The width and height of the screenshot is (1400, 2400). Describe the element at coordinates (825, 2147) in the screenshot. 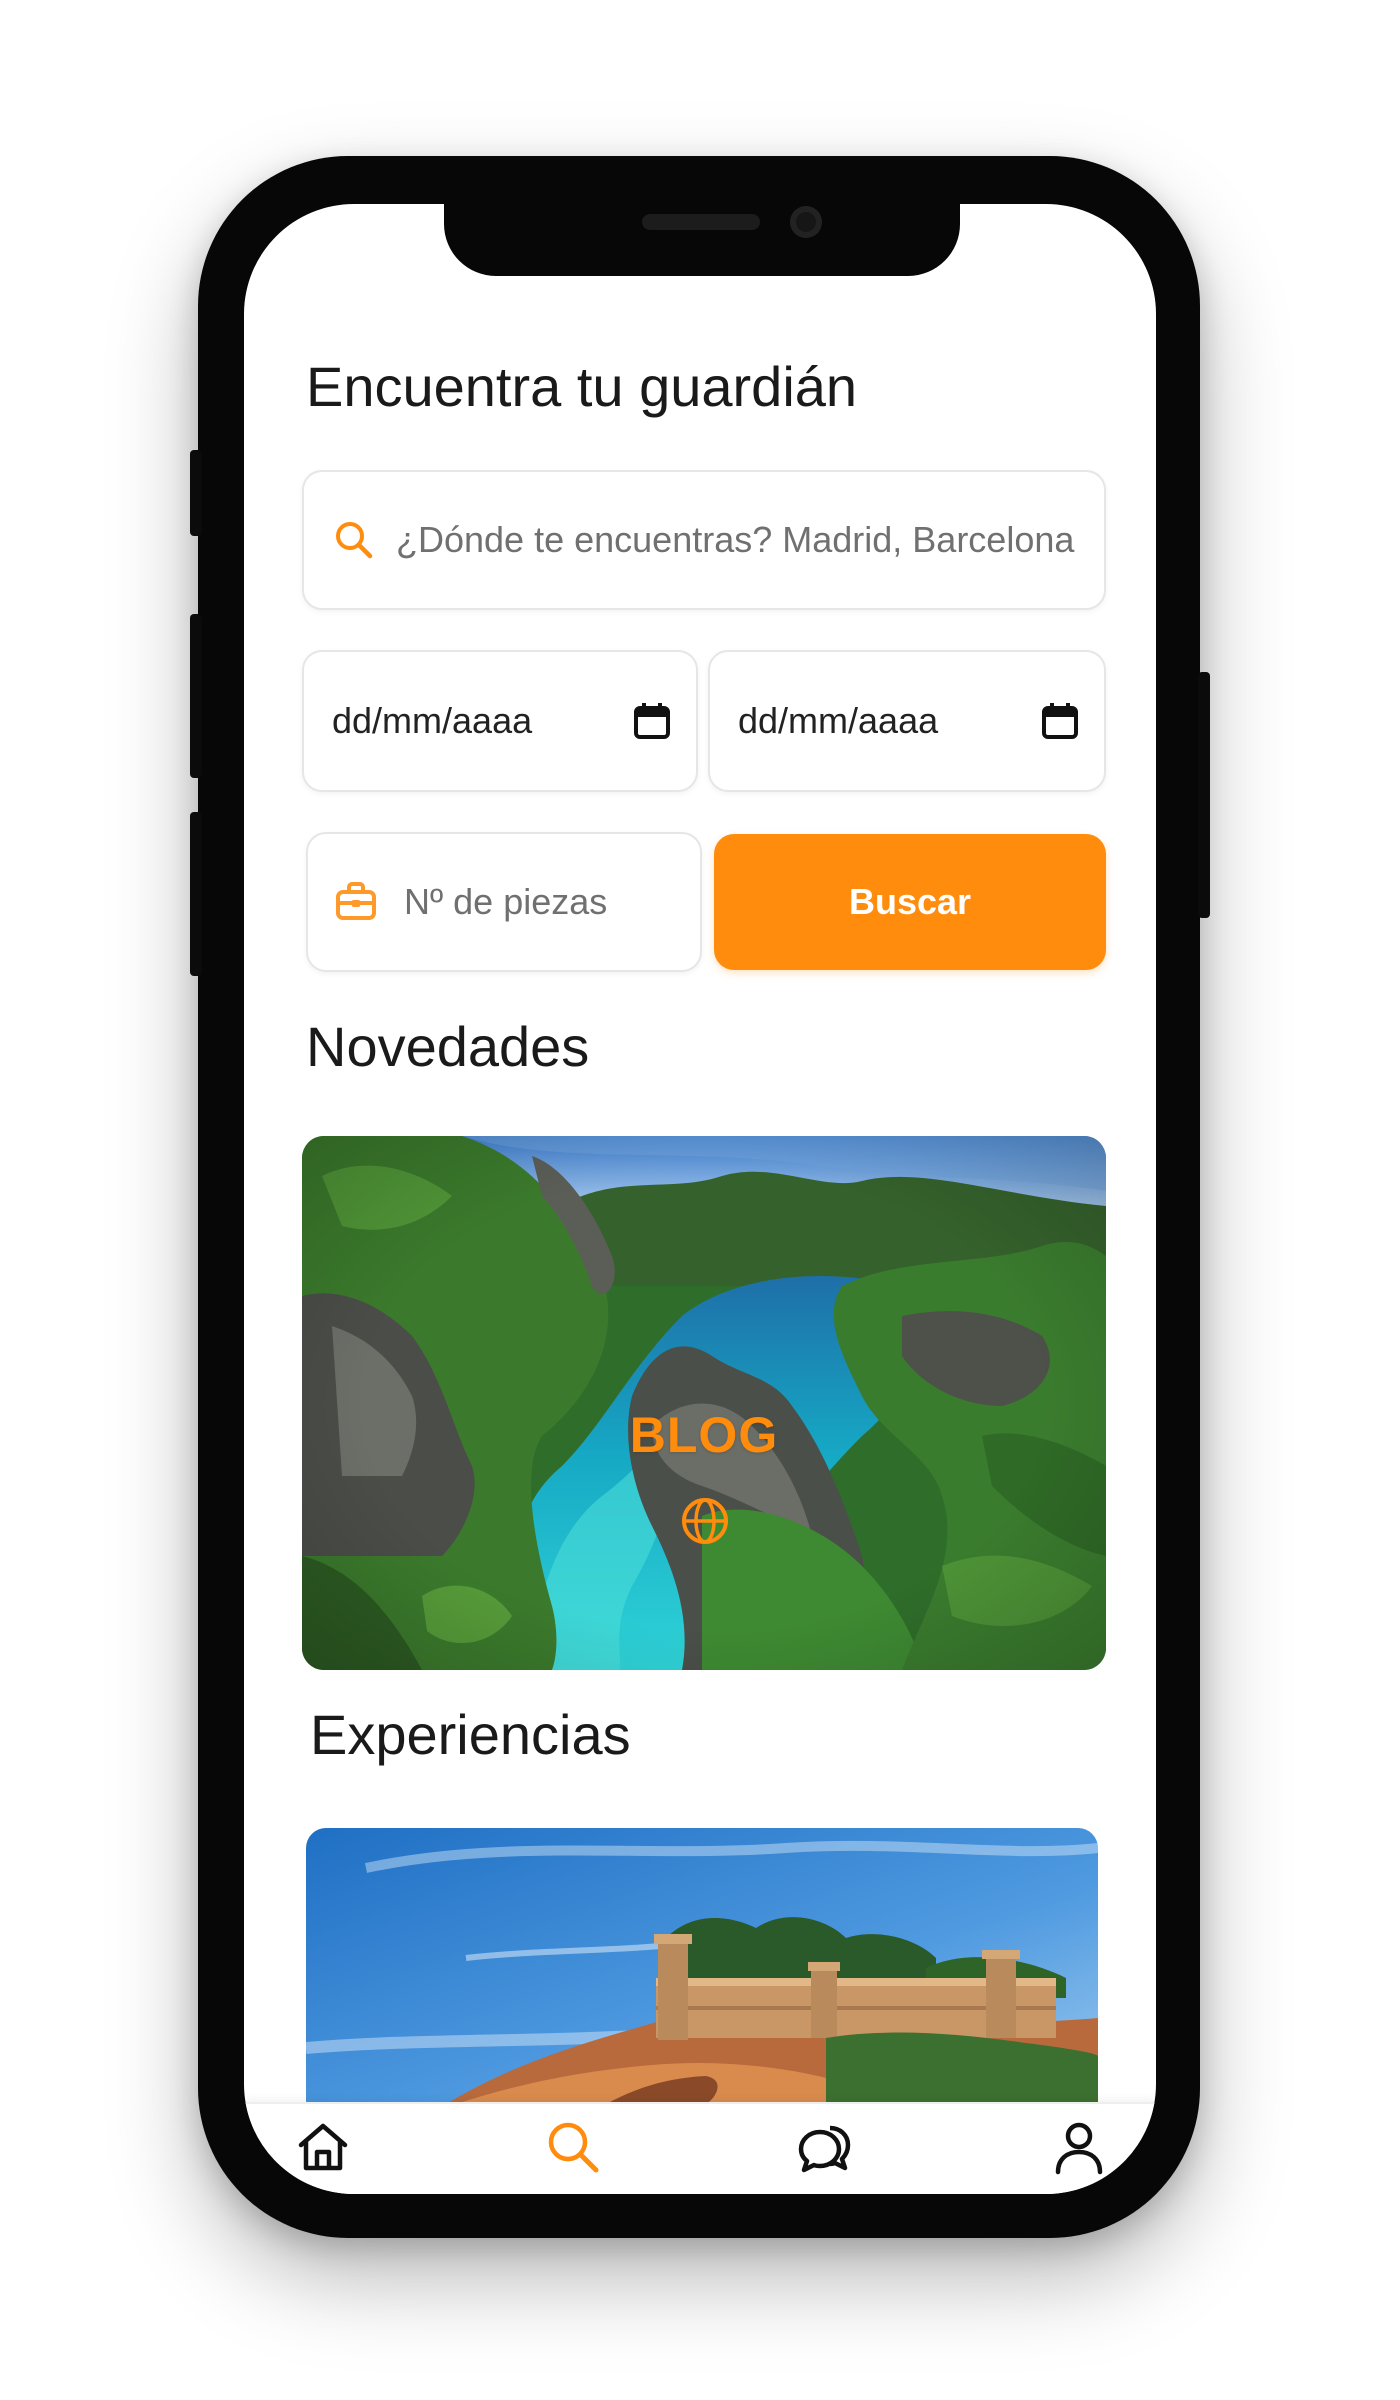

I see `chat-icon` at that location.